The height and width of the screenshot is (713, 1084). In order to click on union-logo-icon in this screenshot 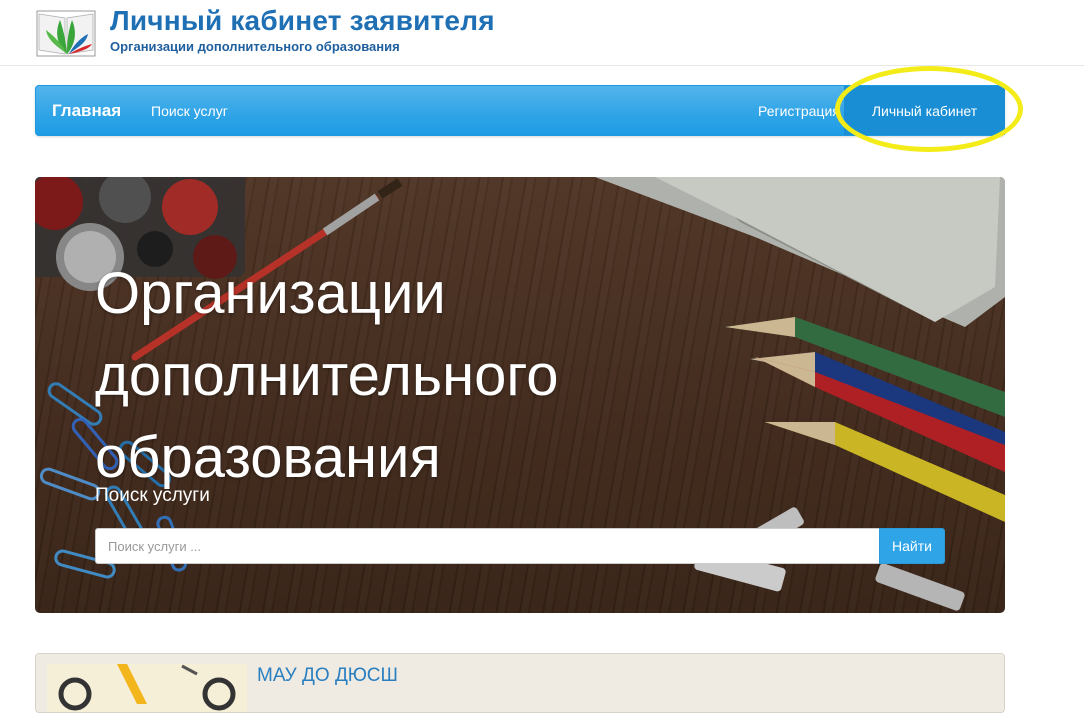, I will do `click(67, 33)`.